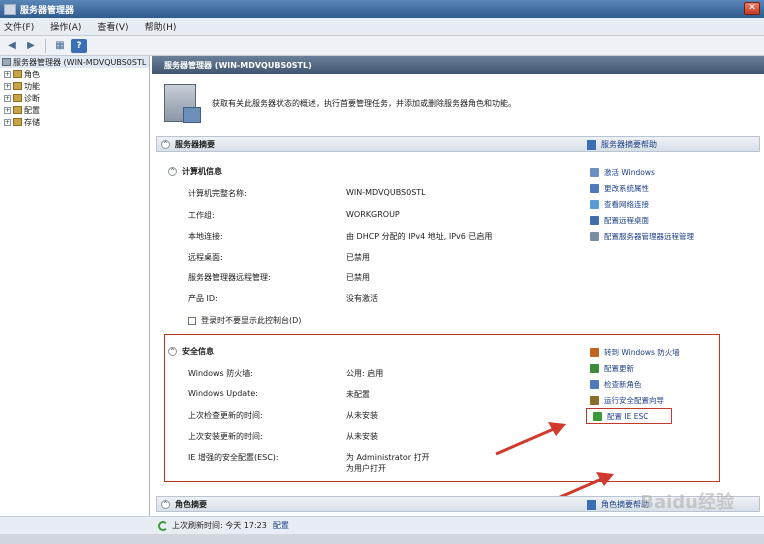 The image size is (764, 544). I want to click on dont-show-console-option: 登录时不要显示此控制台(D), so click(244, 320).